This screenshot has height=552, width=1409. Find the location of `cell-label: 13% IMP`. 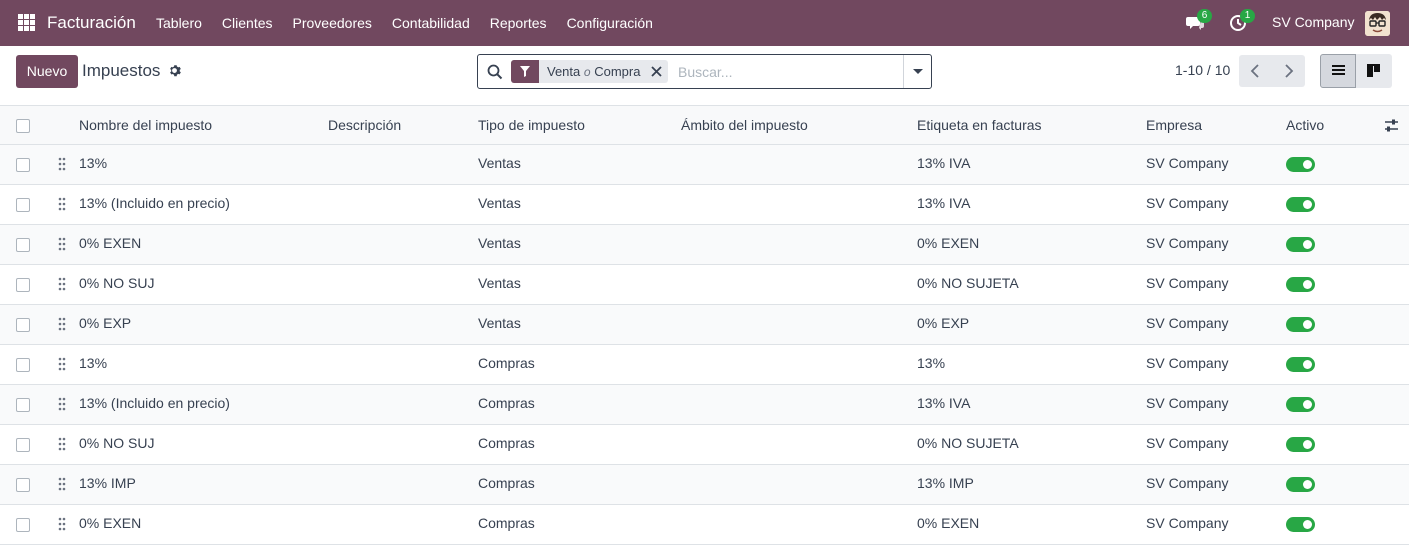

cell-label: 13% IMP is located at coordinates (945, 483).